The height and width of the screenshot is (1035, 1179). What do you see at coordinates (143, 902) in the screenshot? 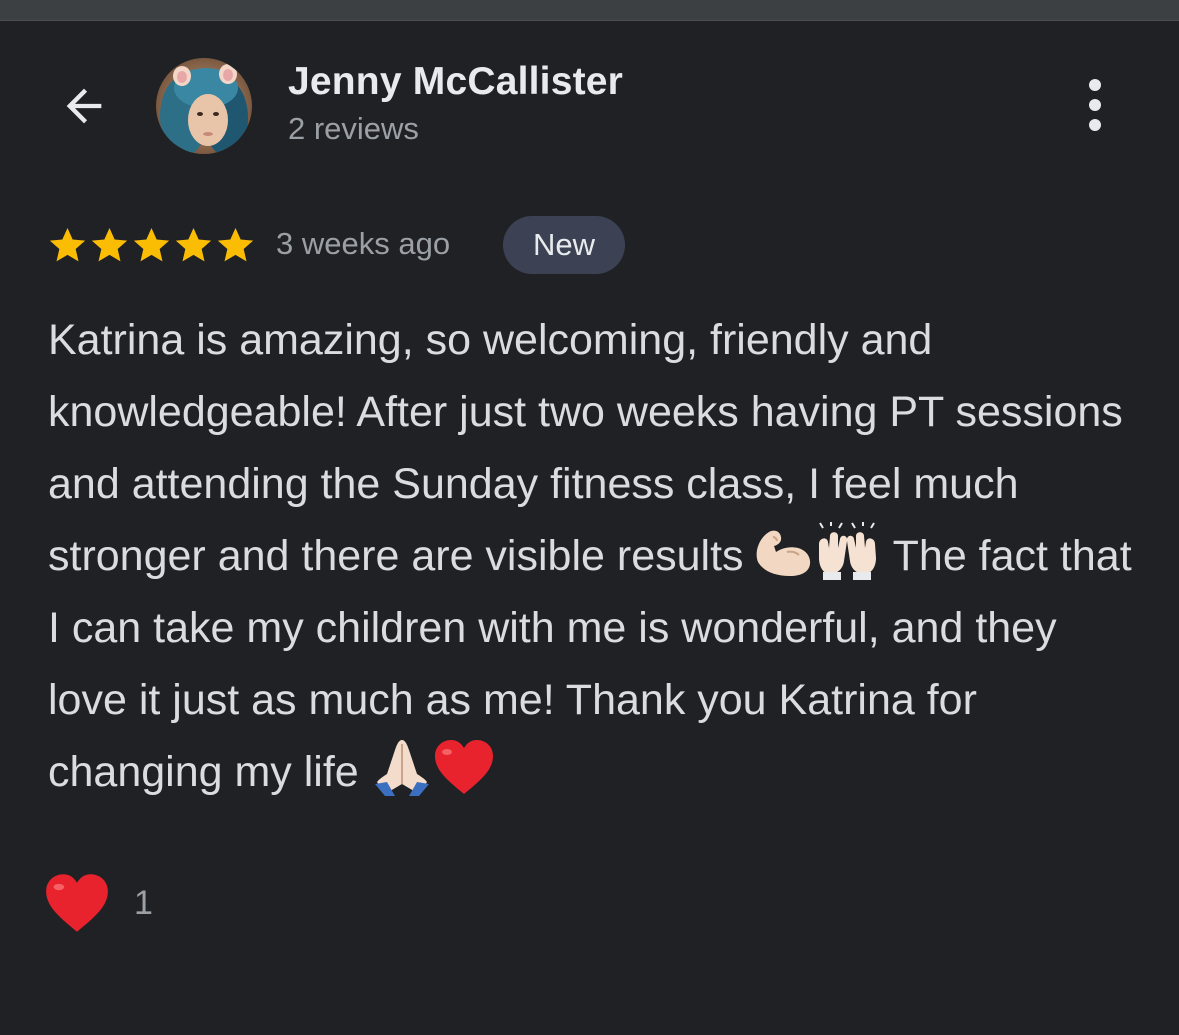
I see `reaction-count: 1` at bounding box center [143, 902].